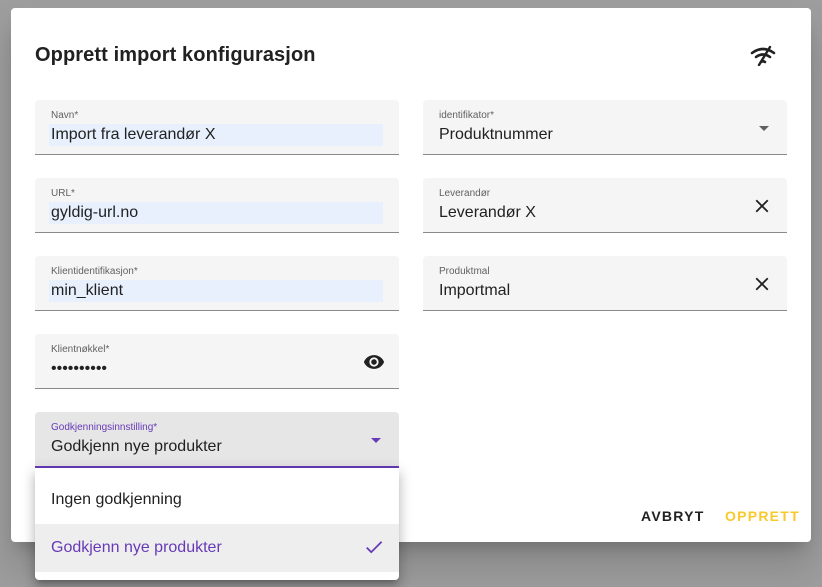 The height and width of the screenshot is (587, 822). What do you see at coordinates (673, 516) in the screenshot?
I see `cancel-button: AVBRYT` at bounding box center [673, 516].